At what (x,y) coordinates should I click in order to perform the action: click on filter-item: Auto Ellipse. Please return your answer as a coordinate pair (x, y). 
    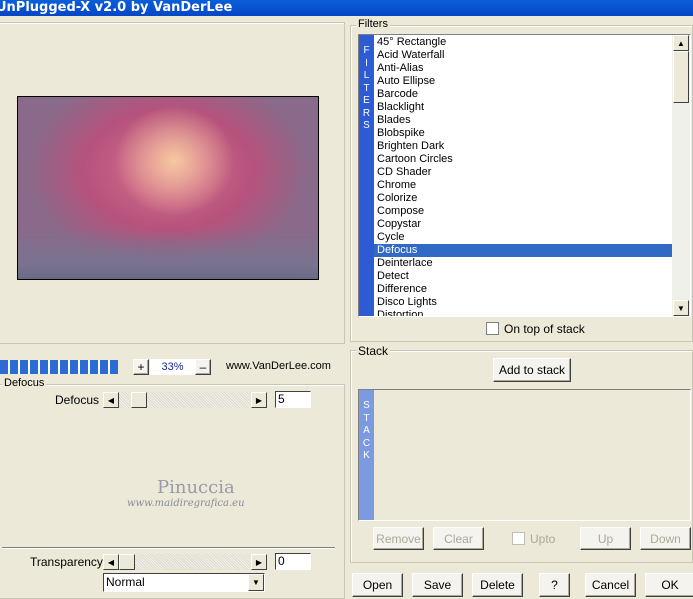
    Looking at the image, I should click on (523, 81).